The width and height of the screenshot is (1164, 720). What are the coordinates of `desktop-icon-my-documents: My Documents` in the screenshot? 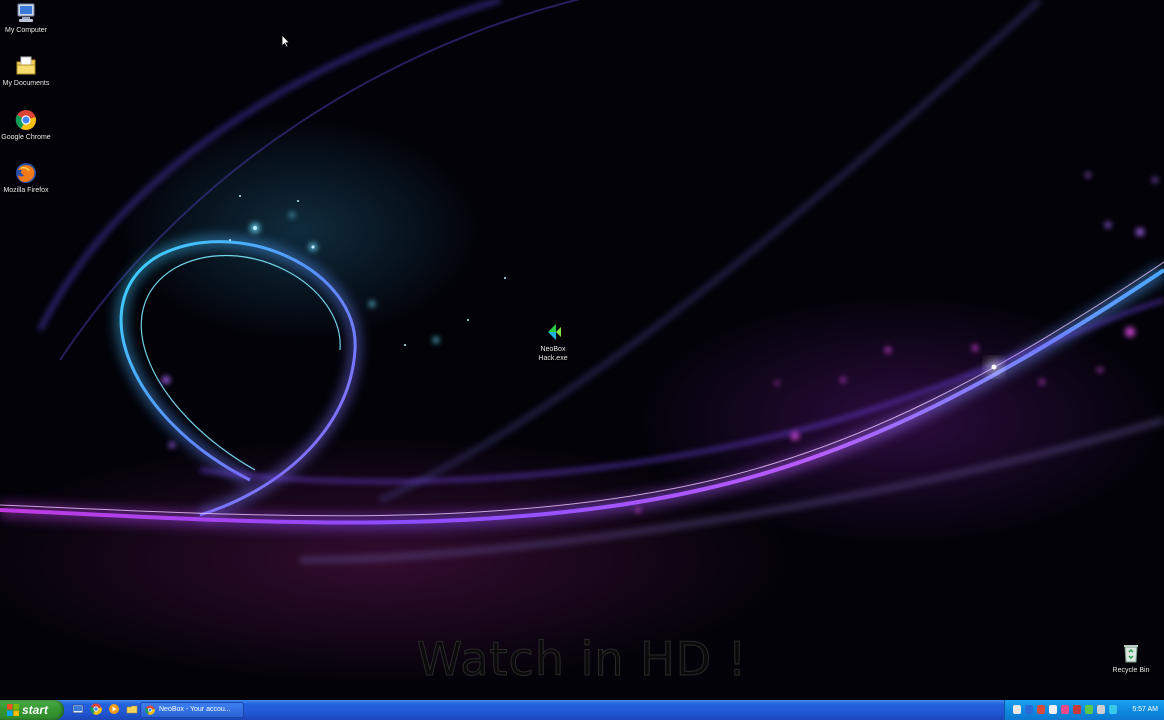 It's located at (27, 71).